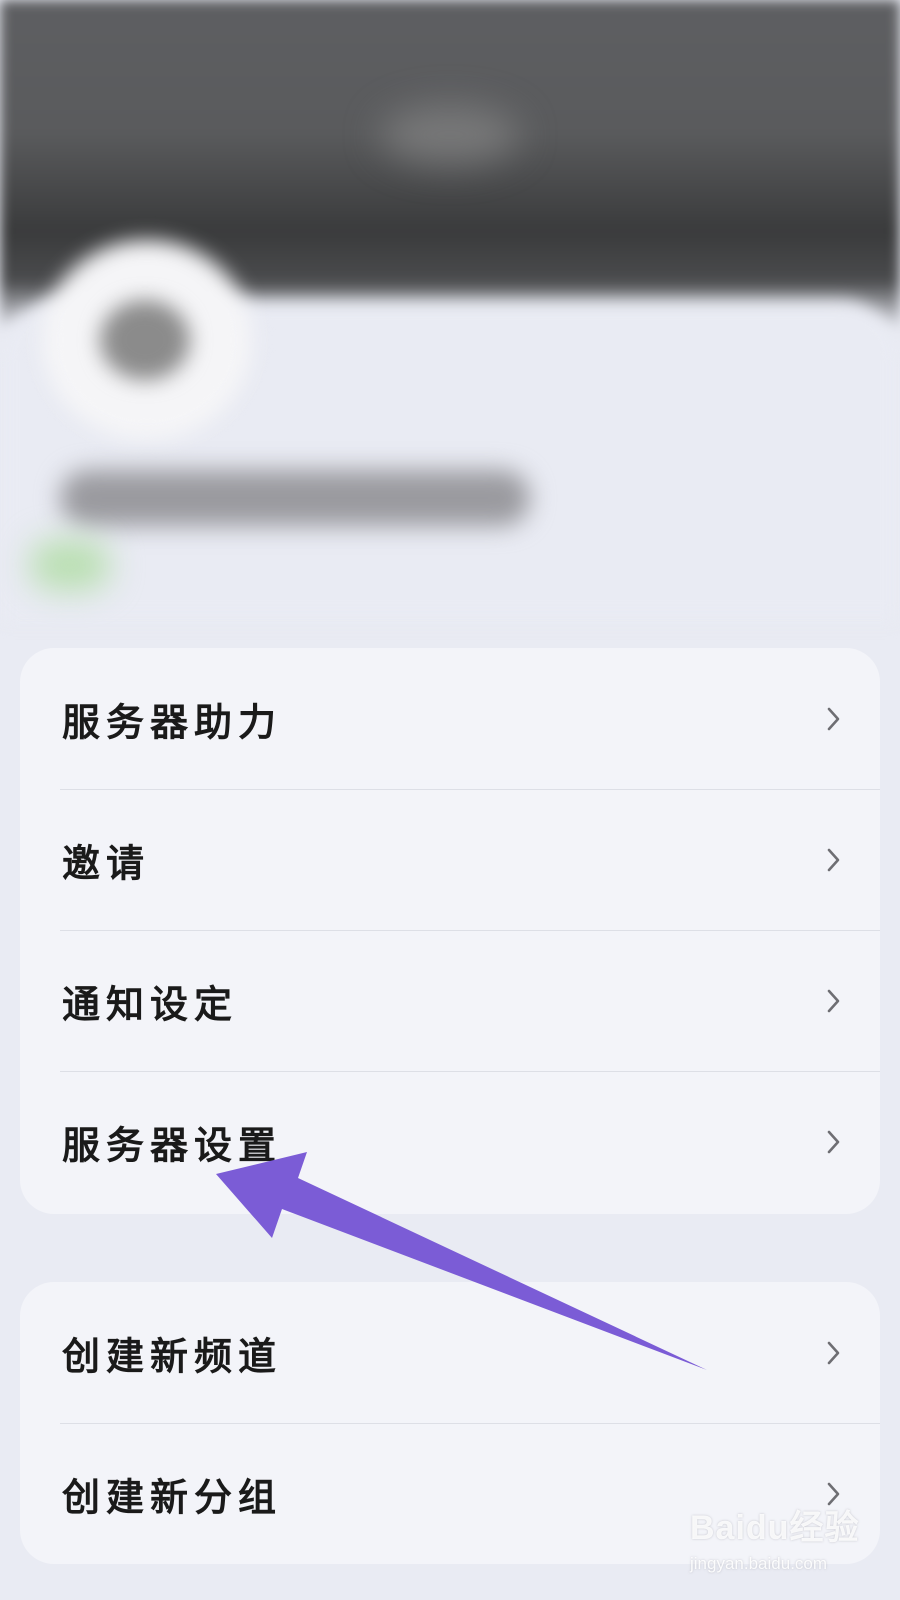 Image resolution: width=900 pixels, height=1600 pixels. What do you see at coordinates (106, 862) in the screenshot?
I see `menu-item-label: 邀请` at bounding box center [106, 862].